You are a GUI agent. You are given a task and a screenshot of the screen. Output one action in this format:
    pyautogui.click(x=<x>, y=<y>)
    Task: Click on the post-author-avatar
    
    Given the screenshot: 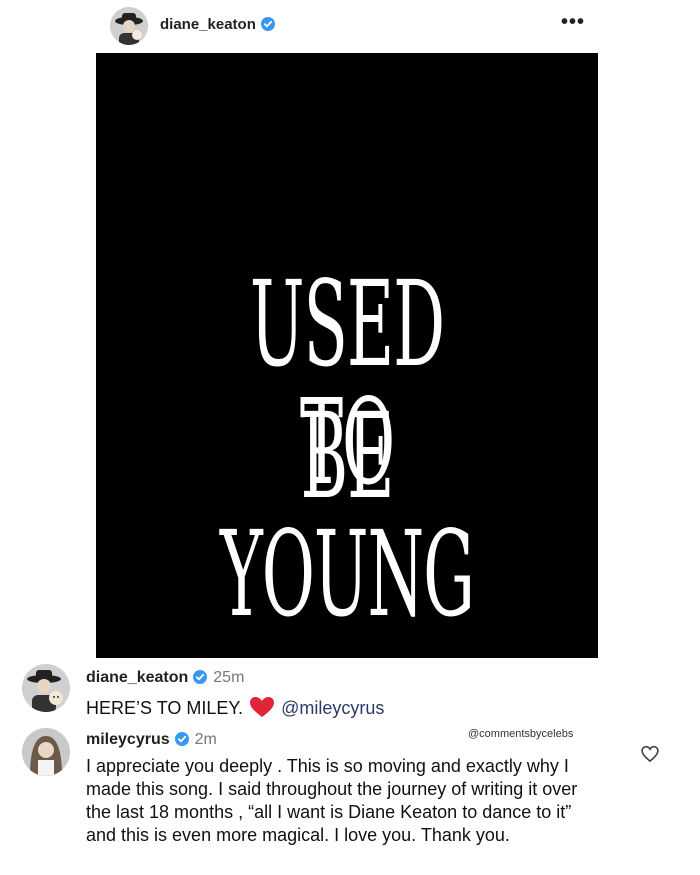 What is the action you would take?
    pyautogui.click(x=129, y=26)
    